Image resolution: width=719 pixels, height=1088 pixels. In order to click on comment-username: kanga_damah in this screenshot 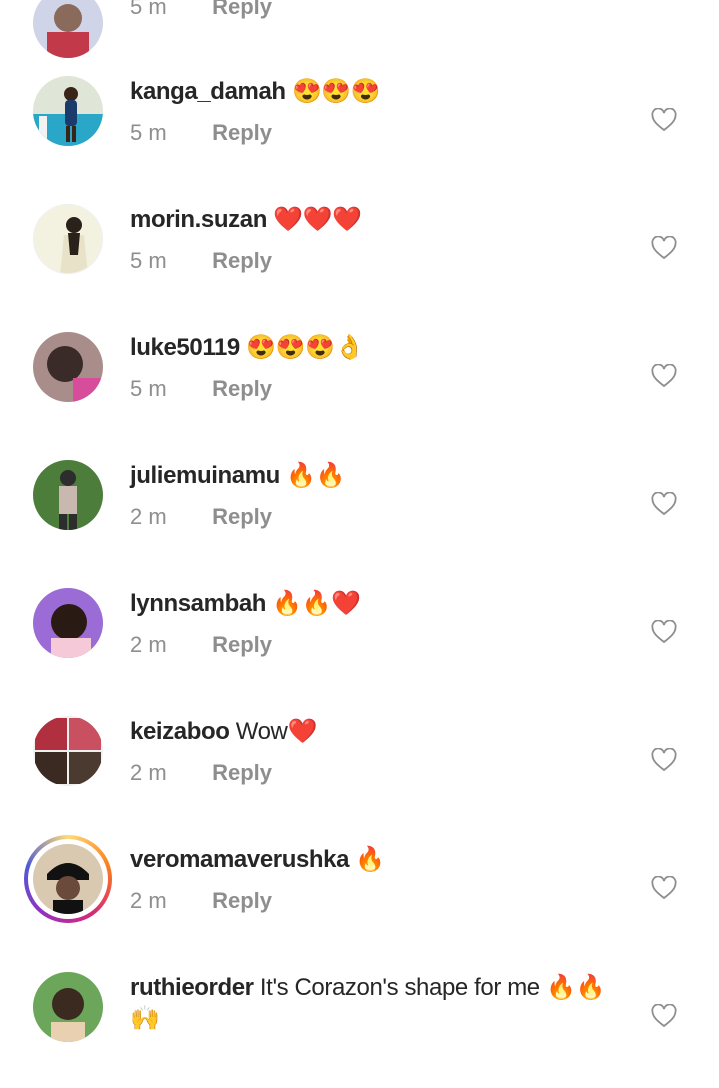, I will do `click(208, 91)`.